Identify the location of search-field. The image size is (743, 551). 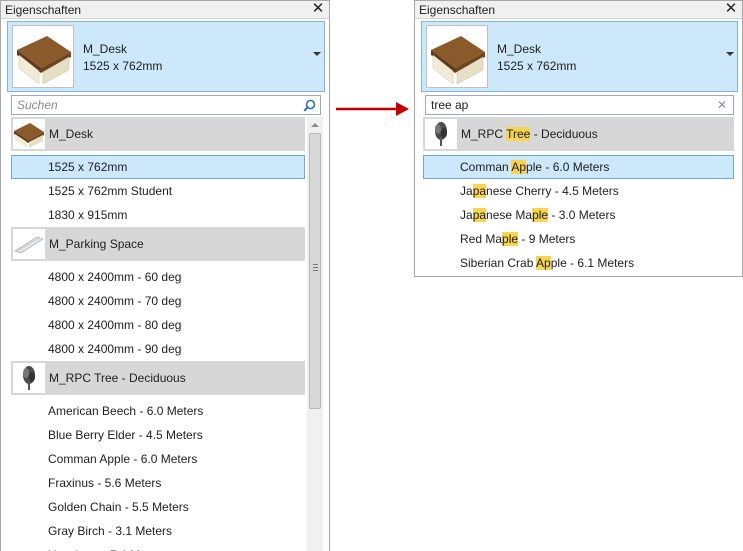
(166, 105).